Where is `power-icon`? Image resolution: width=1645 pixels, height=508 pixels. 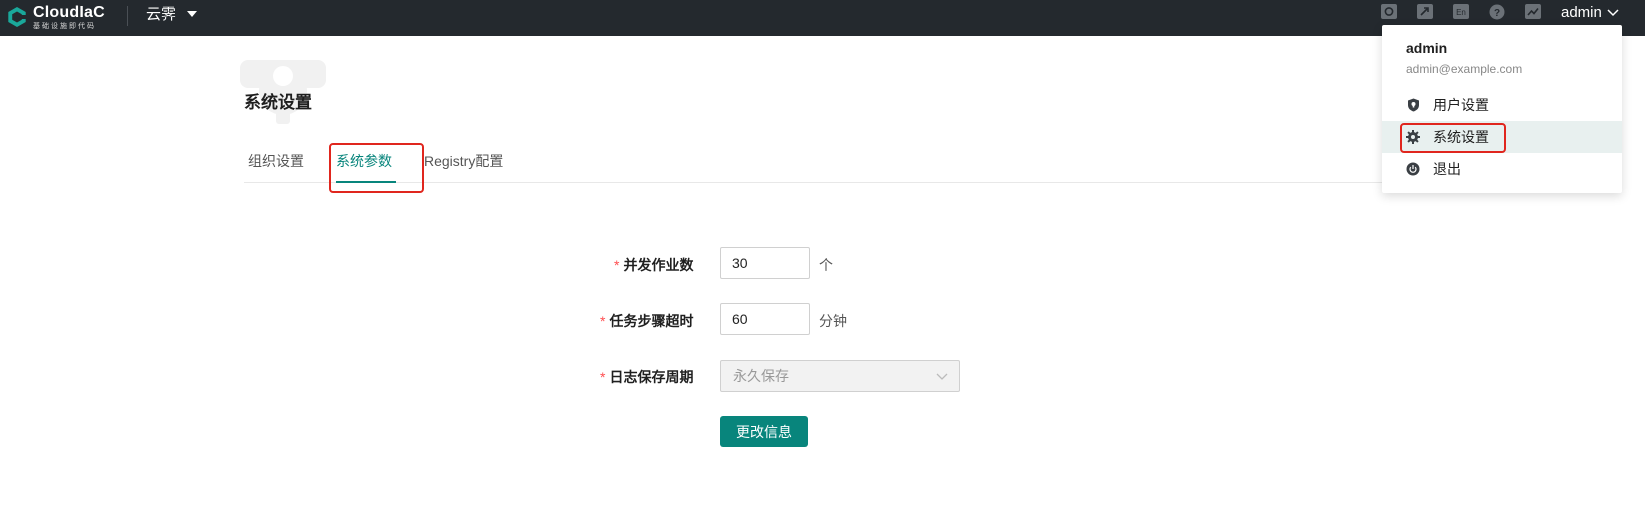
power-icon is located at coordinates (1413, 169).